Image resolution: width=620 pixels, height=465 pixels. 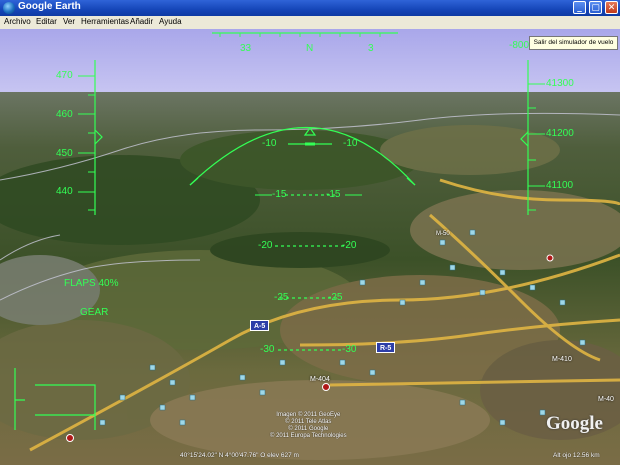 I want to click on altitude-tick: 41300, so click(x=560, y=83).